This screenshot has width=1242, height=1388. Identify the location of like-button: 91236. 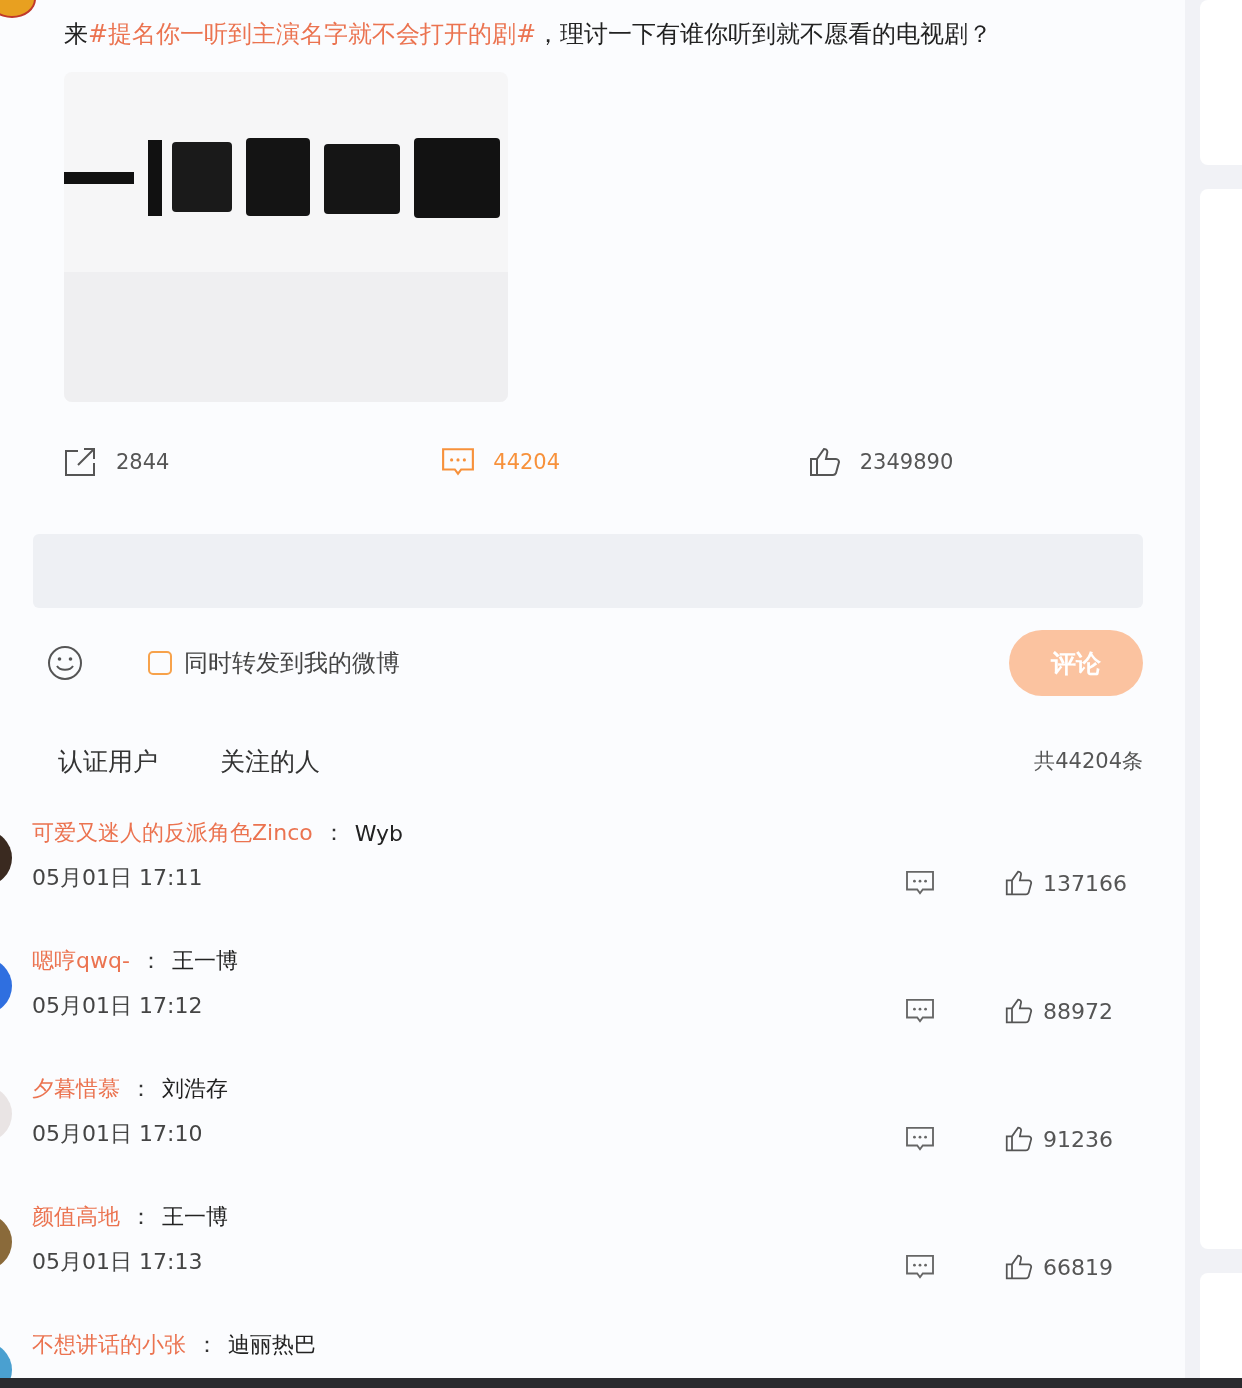
(1059, 1139).